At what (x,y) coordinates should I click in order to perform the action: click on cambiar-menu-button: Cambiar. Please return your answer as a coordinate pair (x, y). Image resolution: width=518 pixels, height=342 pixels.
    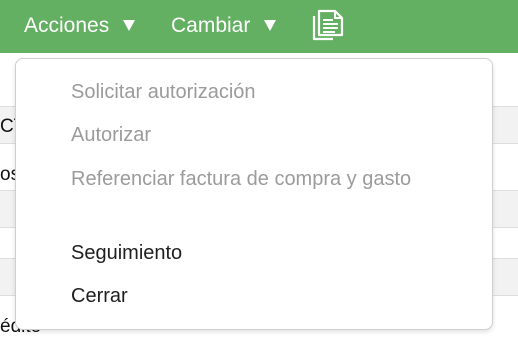
    Looking at the image, I should click on (224, 26).